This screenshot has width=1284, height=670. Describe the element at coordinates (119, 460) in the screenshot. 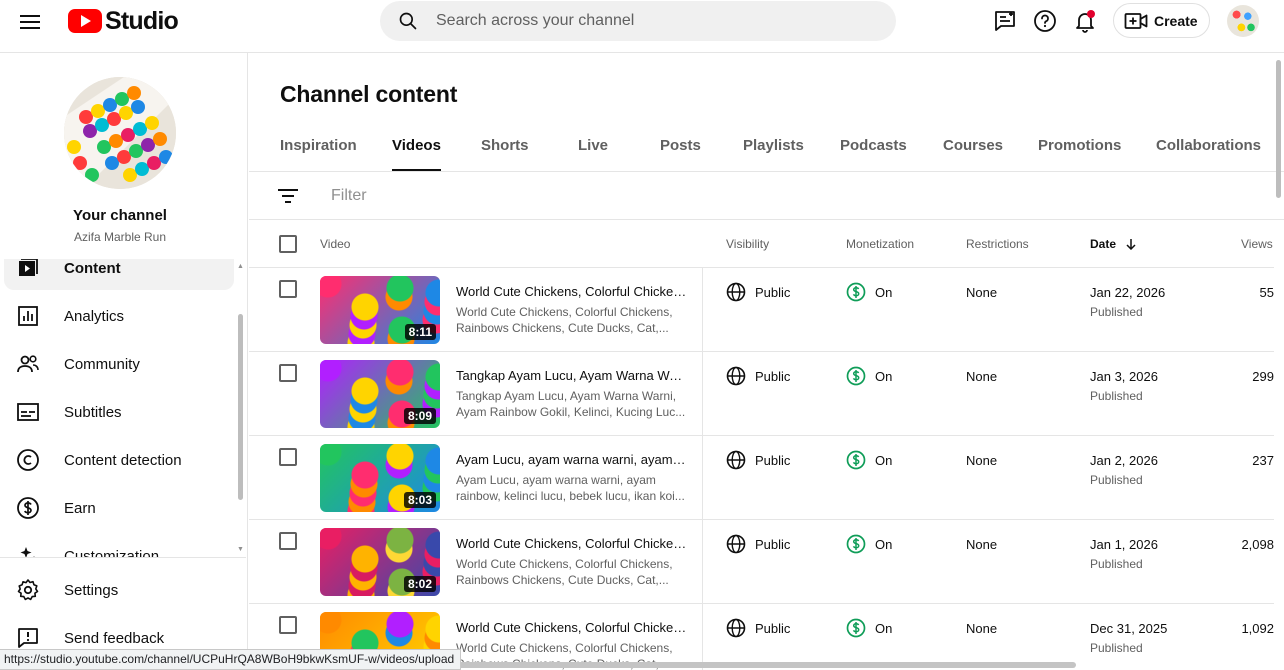

I see `sidebar-item-content-detection: Content detection` at that location.